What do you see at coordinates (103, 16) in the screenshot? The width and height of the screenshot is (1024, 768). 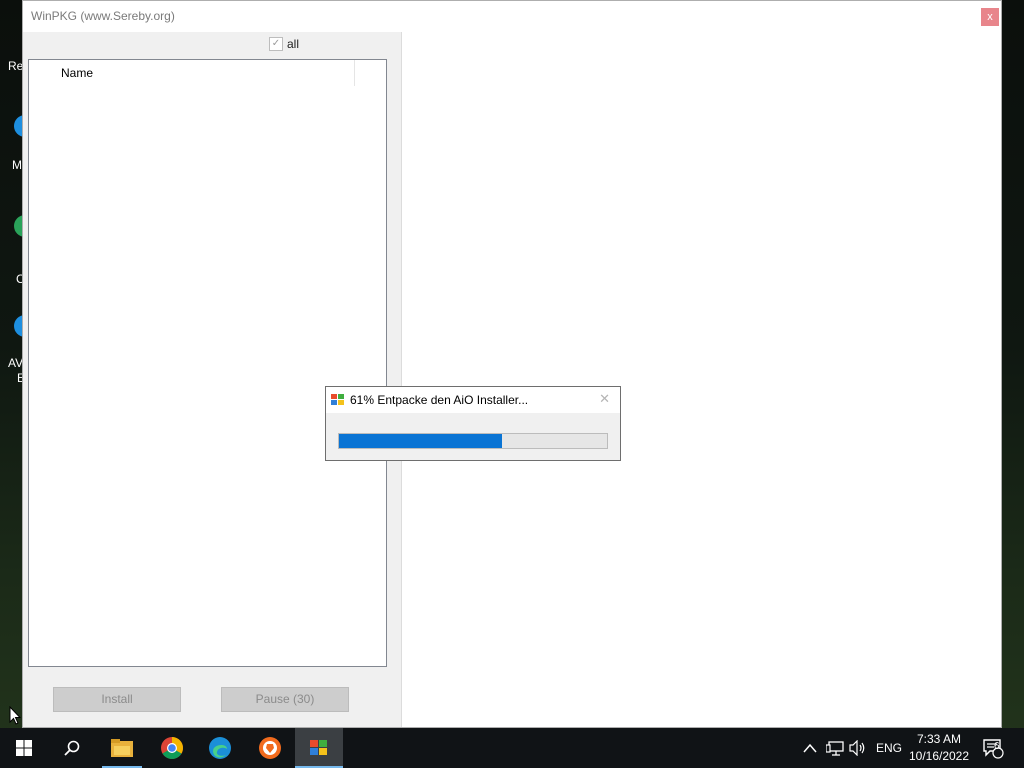 I see `window-title: WinPKG (www.Sereby.org)` at bounding box center [103, 16].